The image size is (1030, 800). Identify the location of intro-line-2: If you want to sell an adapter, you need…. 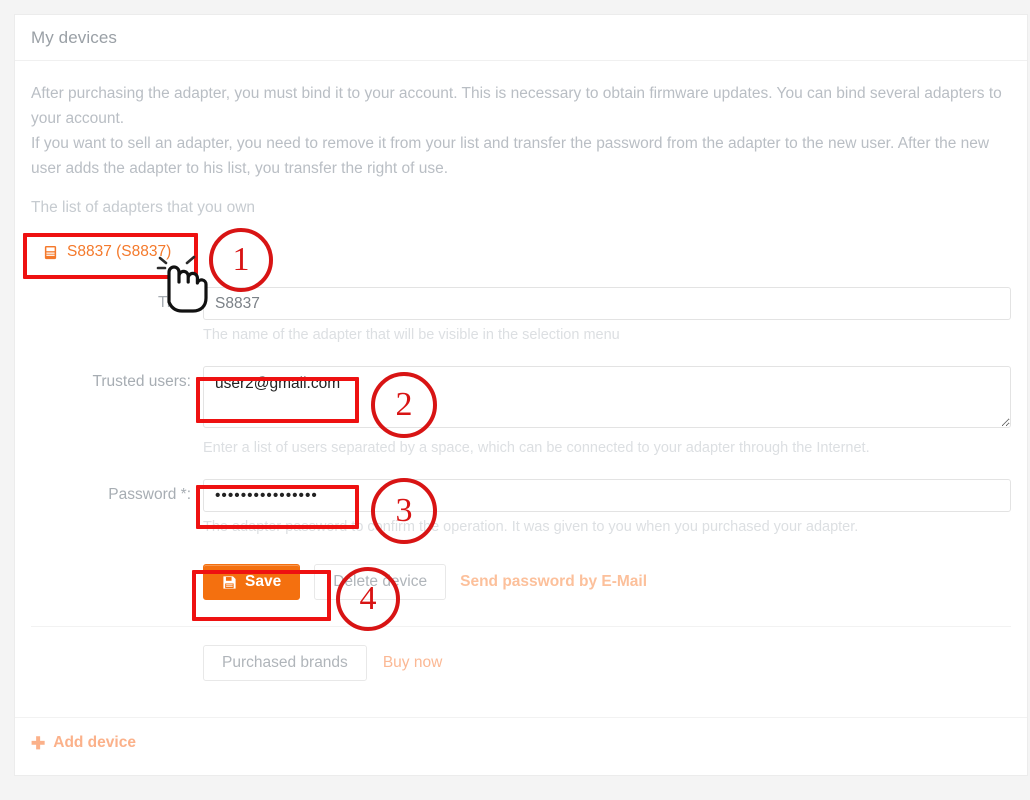
(510, 156).